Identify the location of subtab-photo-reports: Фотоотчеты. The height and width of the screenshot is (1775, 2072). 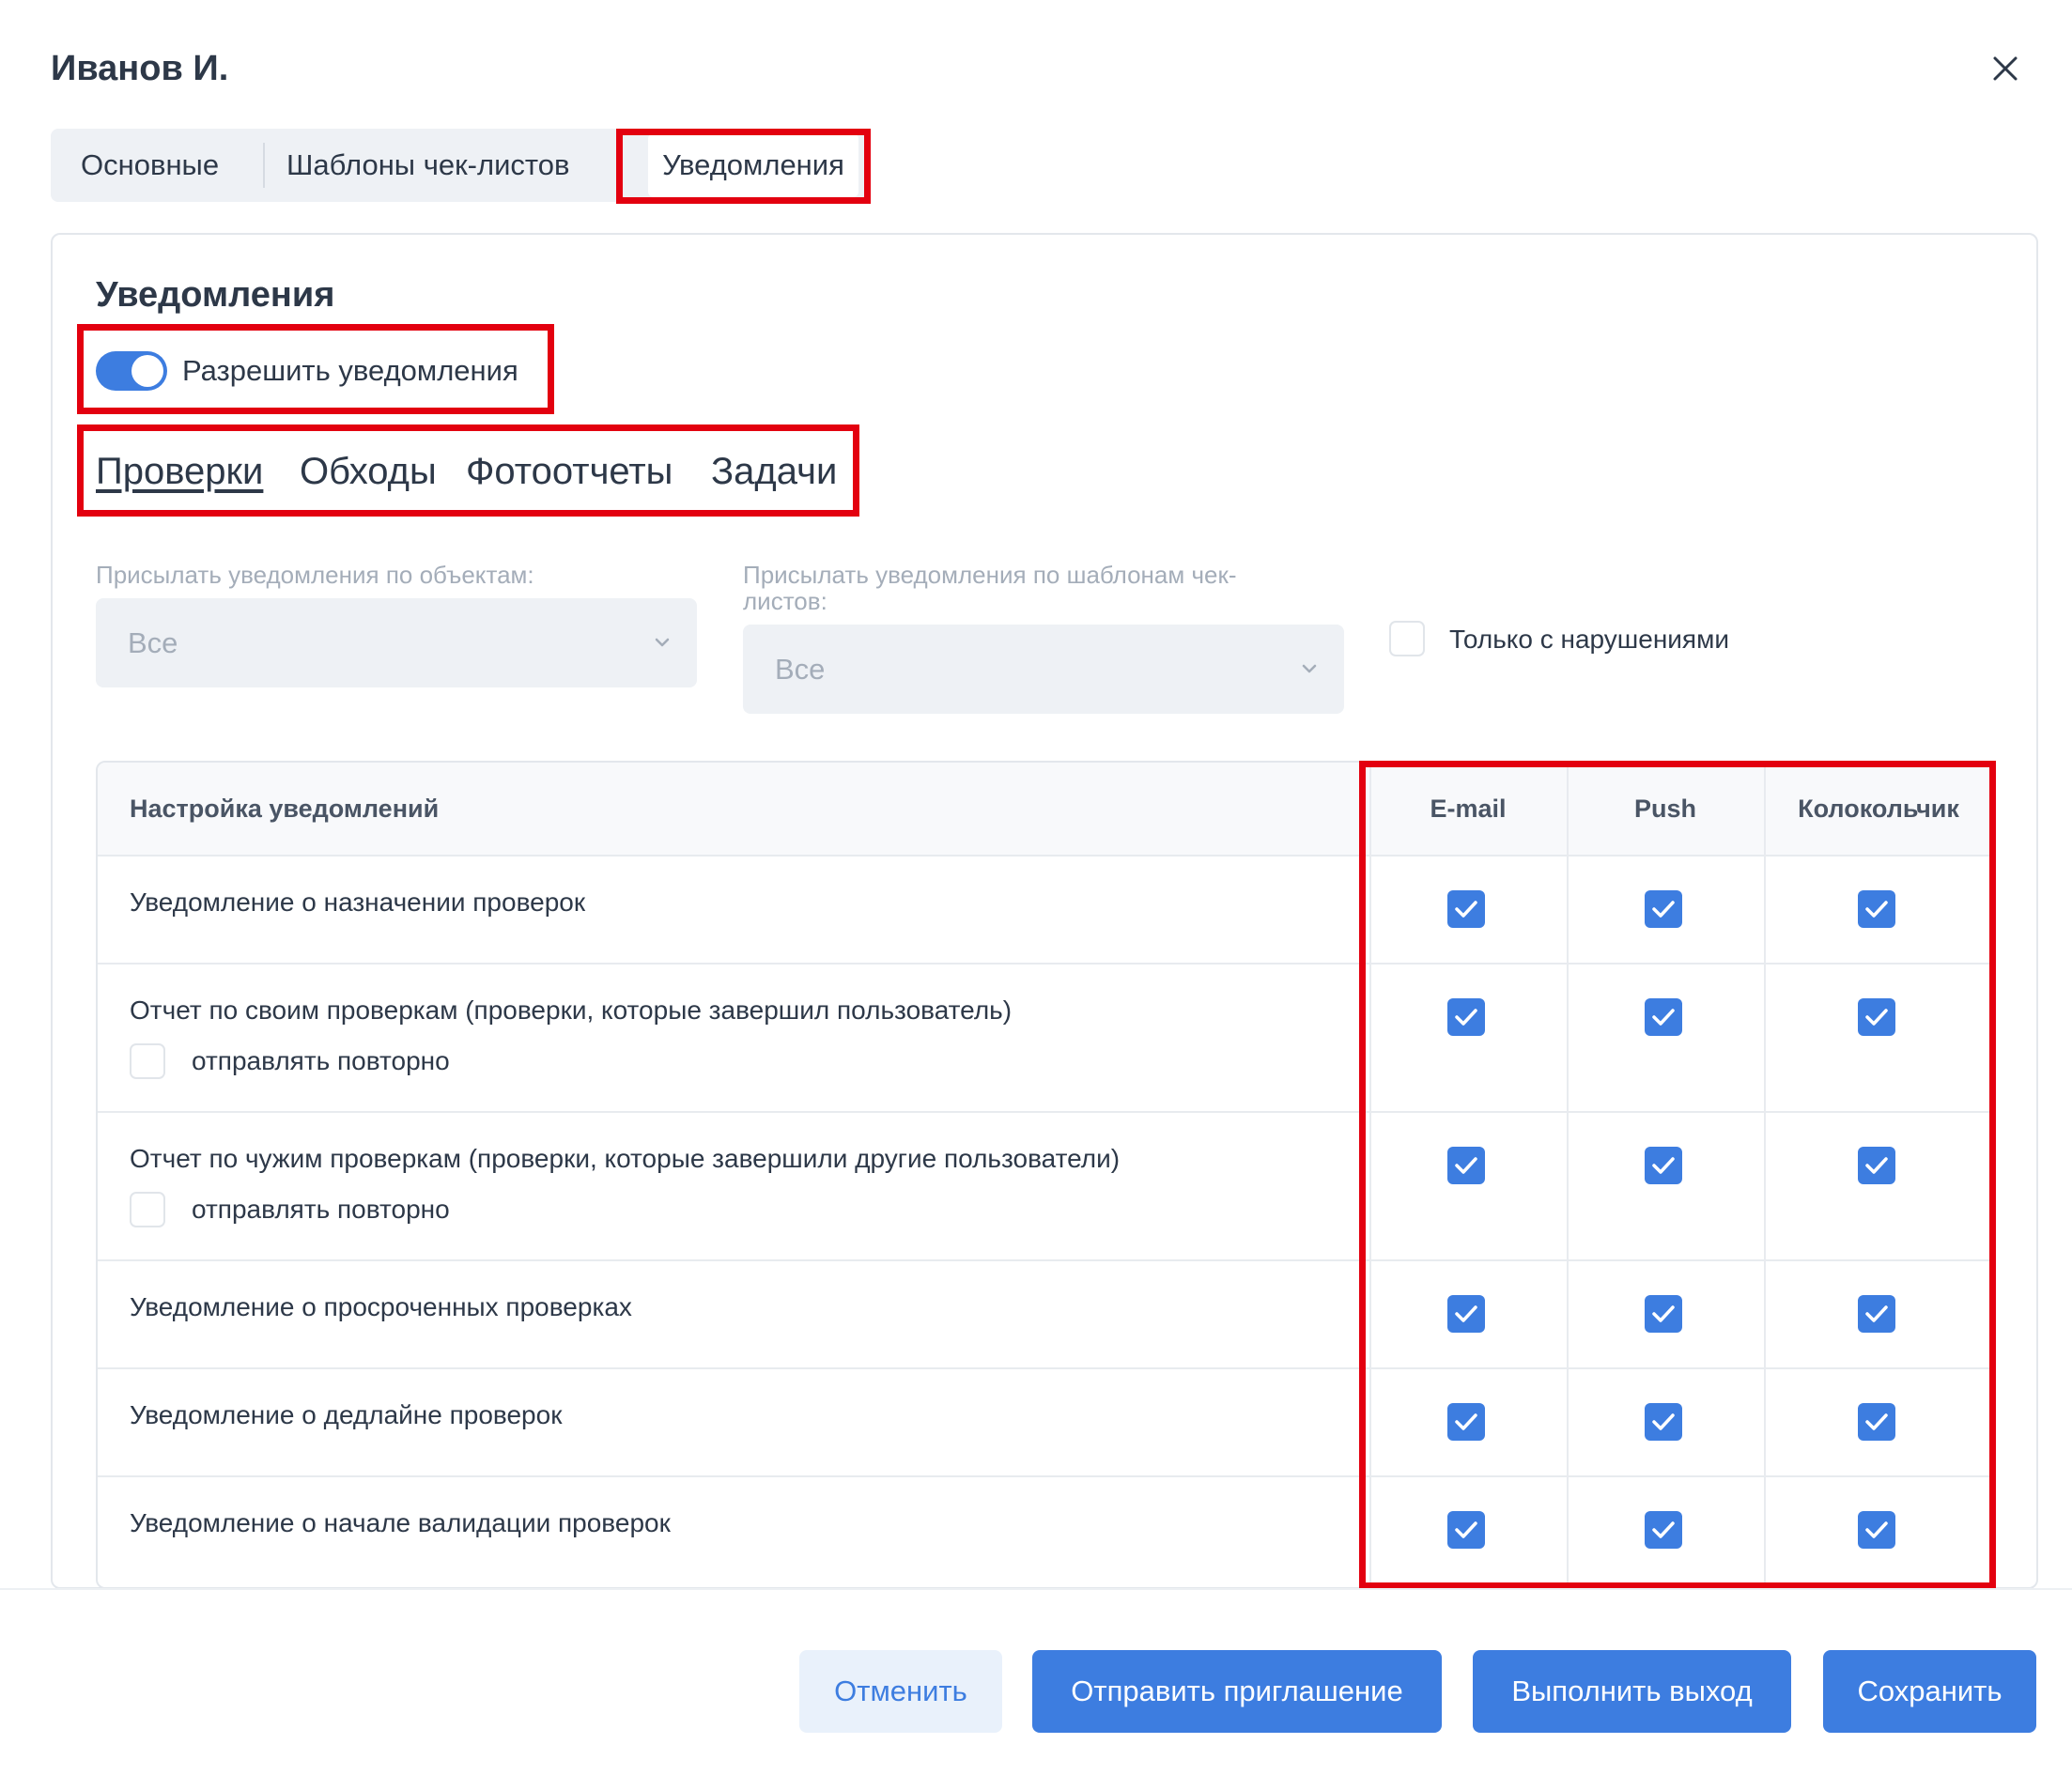
(569, 471).